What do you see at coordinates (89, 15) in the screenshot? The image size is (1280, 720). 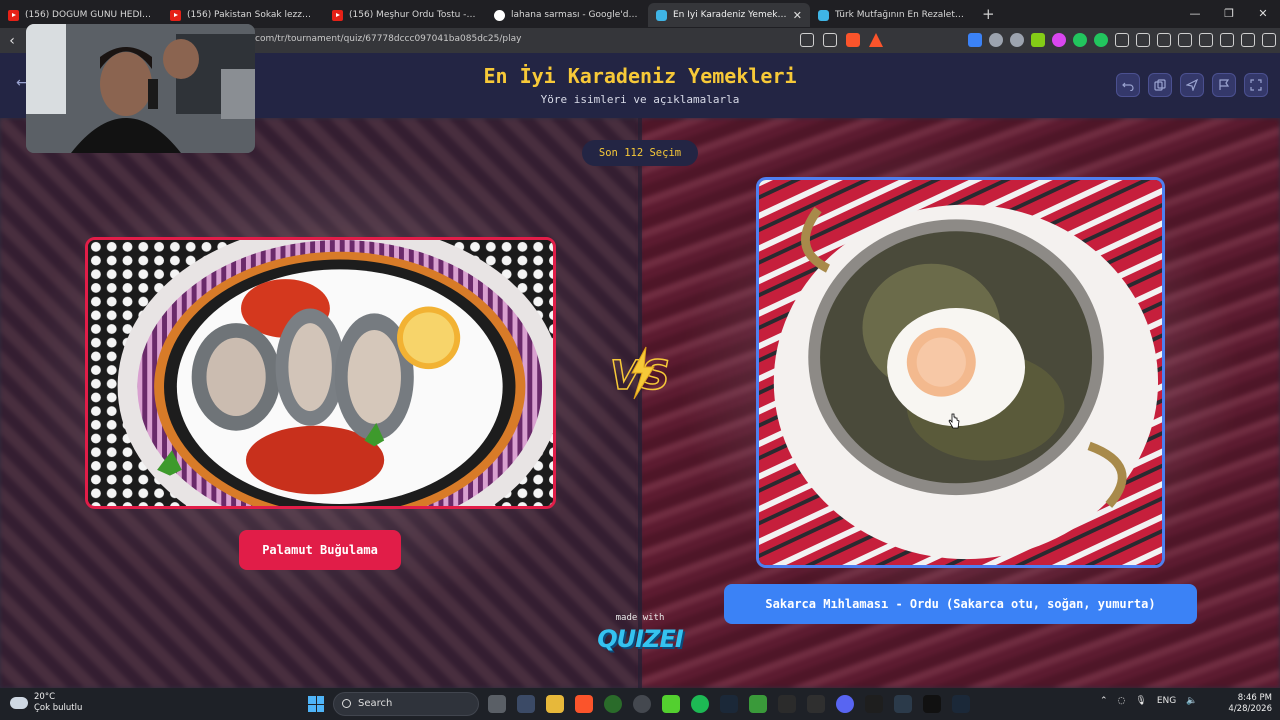 I see `tab-label: (156) DOĞUM GÜNÜ HEDİYELERİ ?! (` at bounding box center [89, 15].